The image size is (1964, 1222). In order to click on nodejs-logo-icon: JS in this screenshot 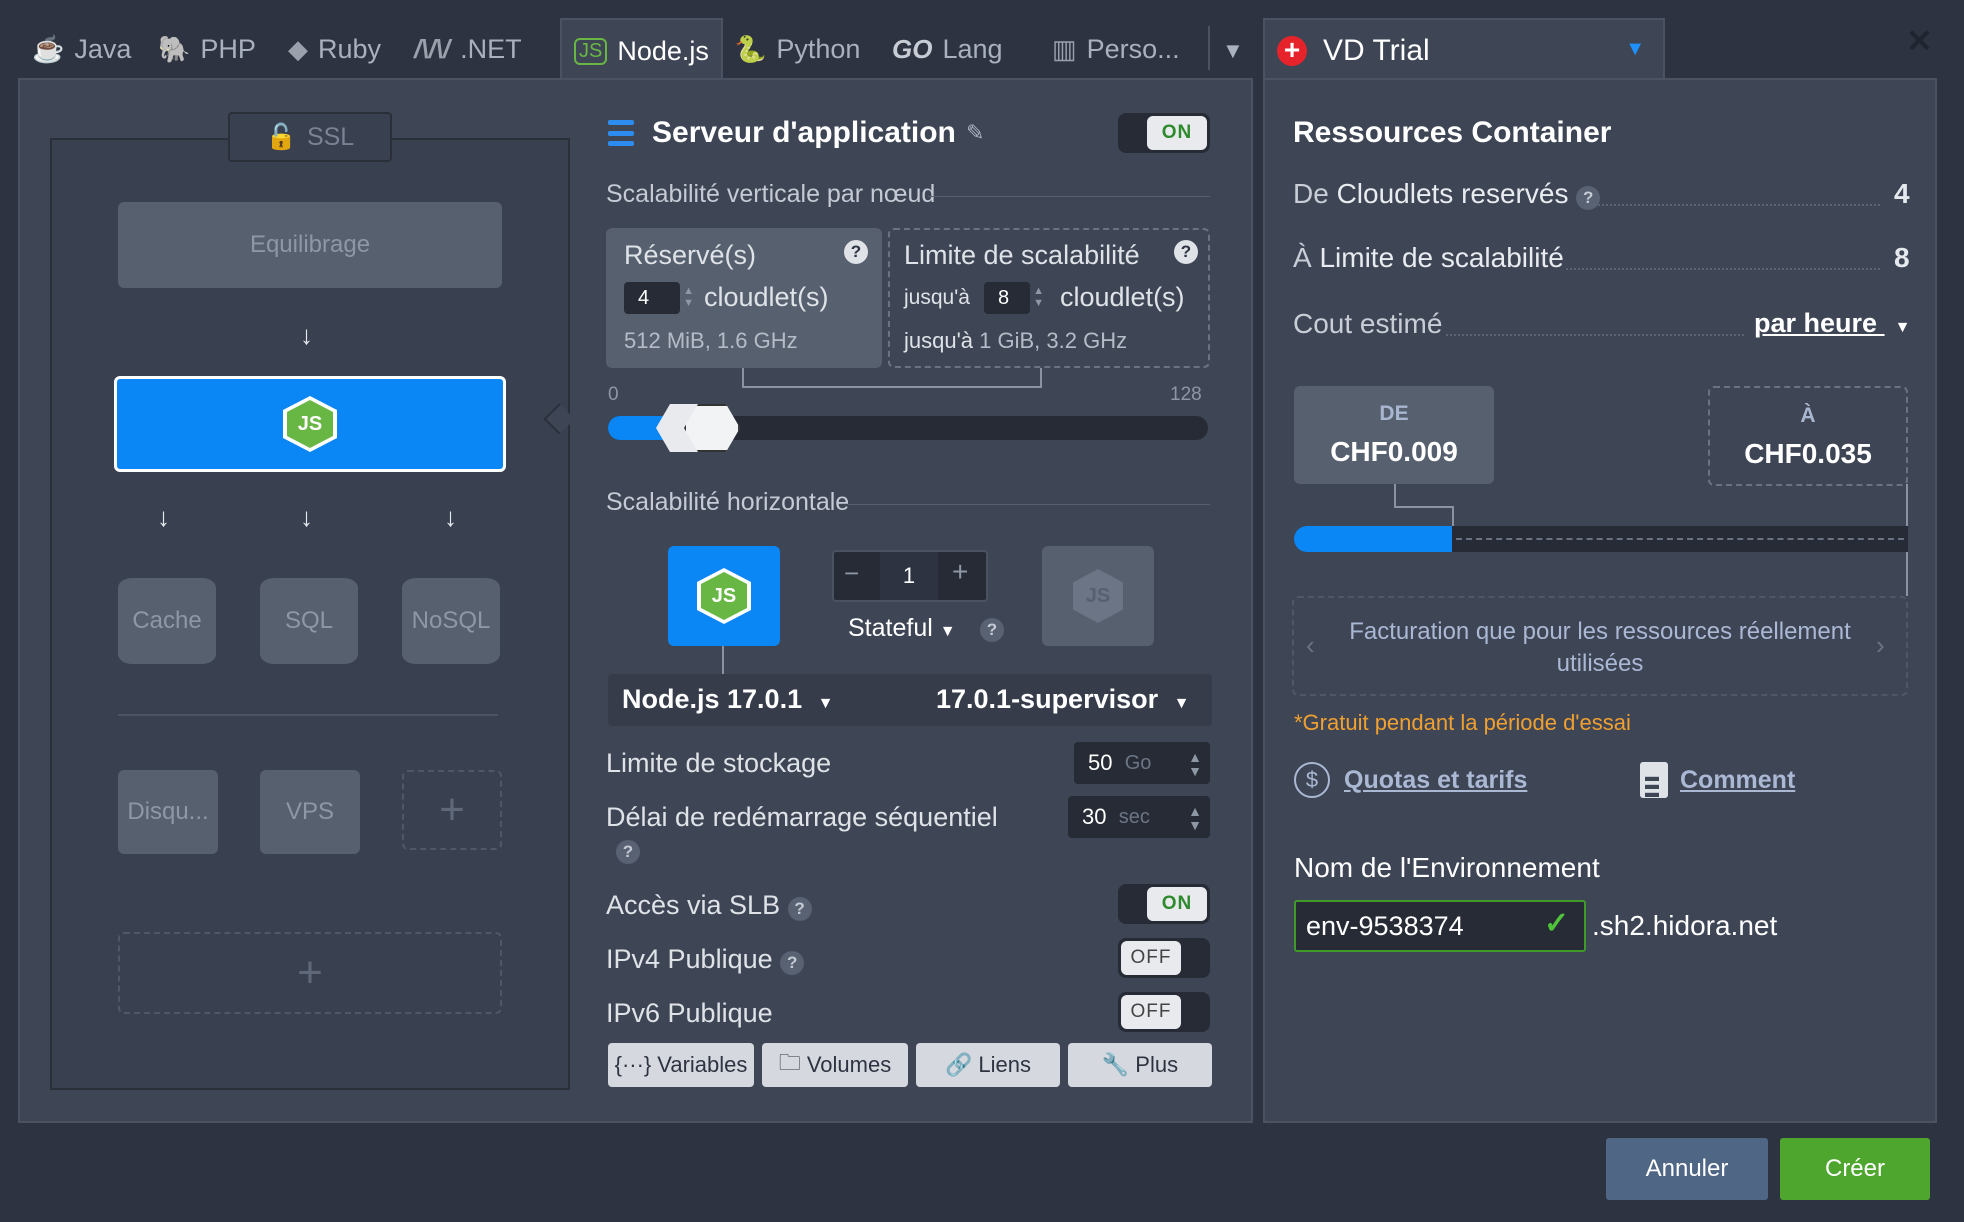, I will do `click(310, 424)`.